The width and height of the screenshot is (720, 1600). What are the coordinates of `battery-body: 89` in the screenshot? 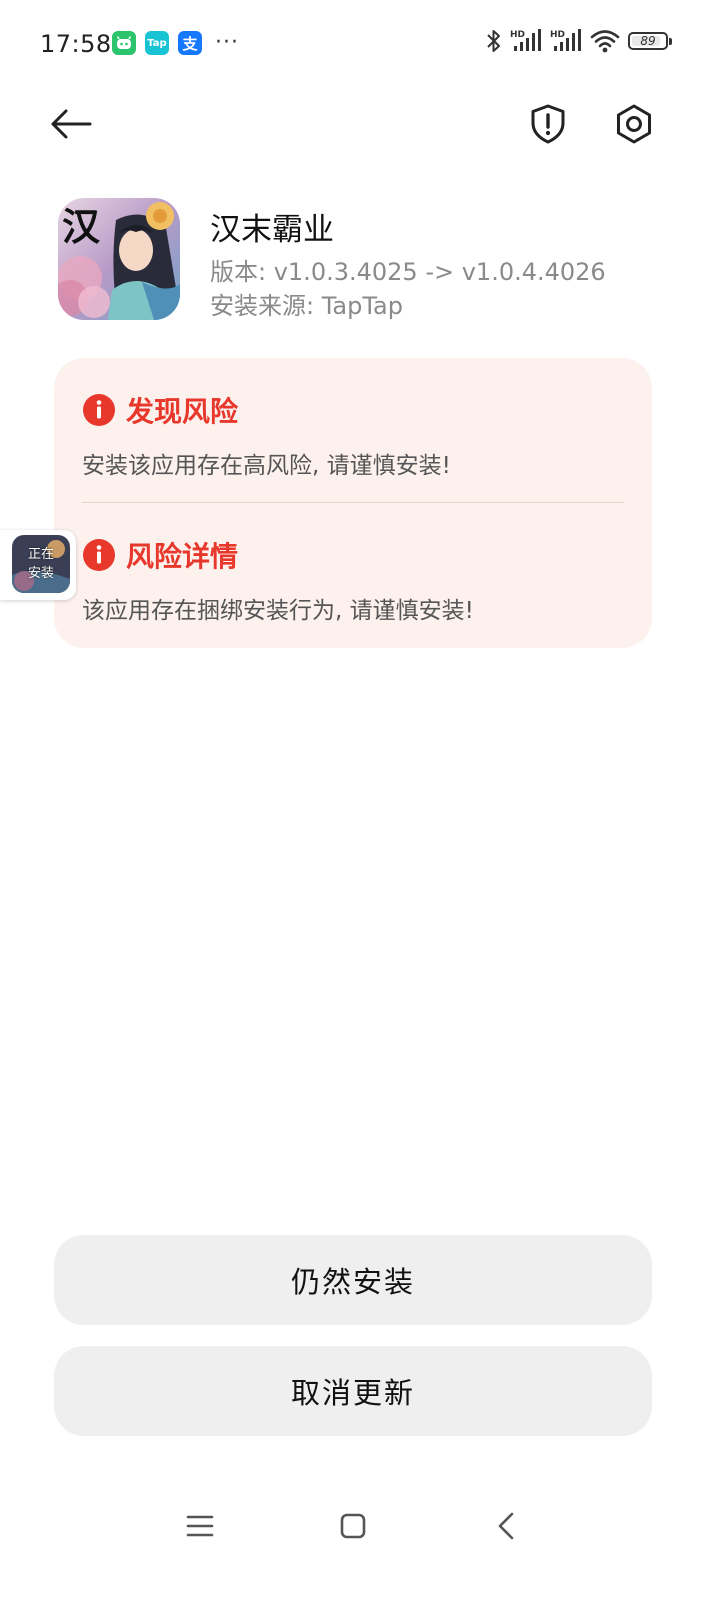 It's located at (648, 41).